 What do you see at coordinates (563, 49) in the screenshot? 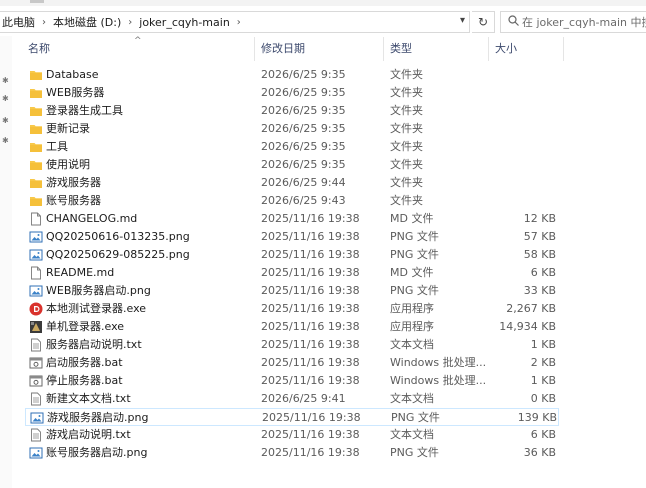
I see `column-divider` at bounding box center [563, 49].